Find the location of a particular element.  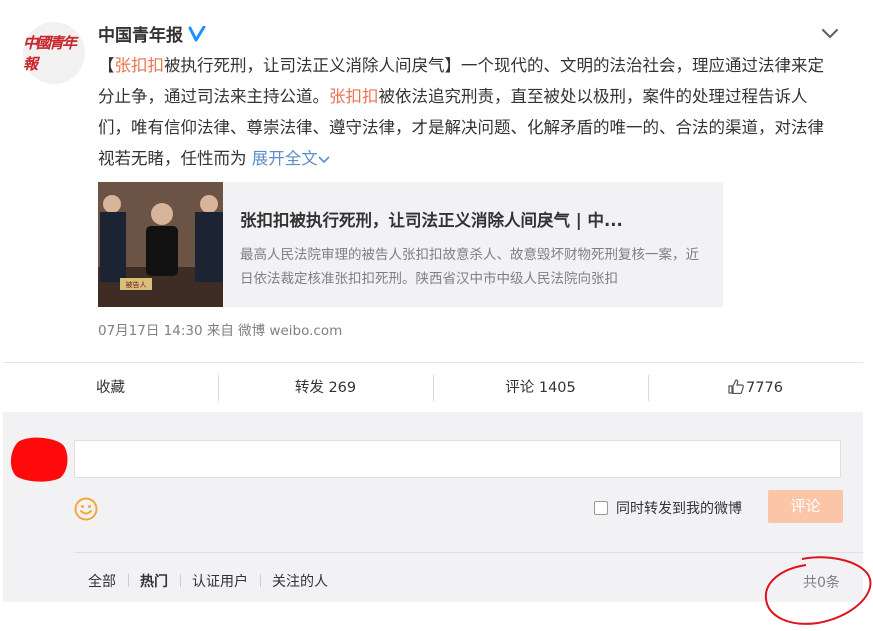

repost-label: 转发 269 is located at coordinates (325, 388).